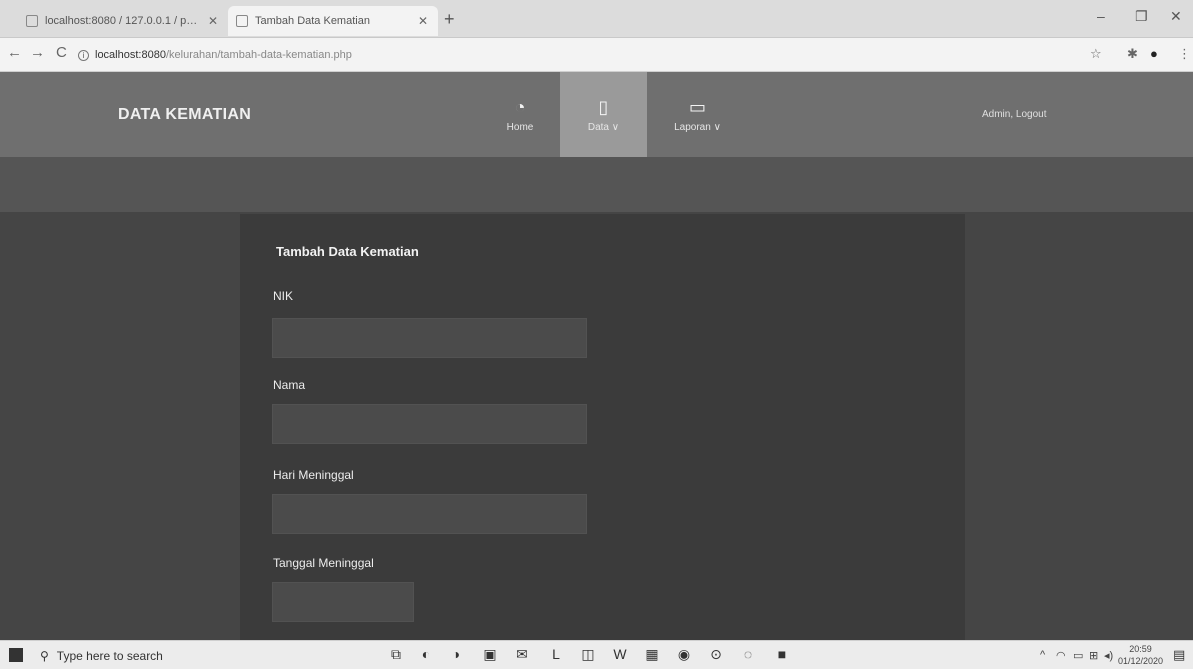  Describe the element at coordinates (44, 655) in the screenshot. I see `search-icon: ⚲` at that location.